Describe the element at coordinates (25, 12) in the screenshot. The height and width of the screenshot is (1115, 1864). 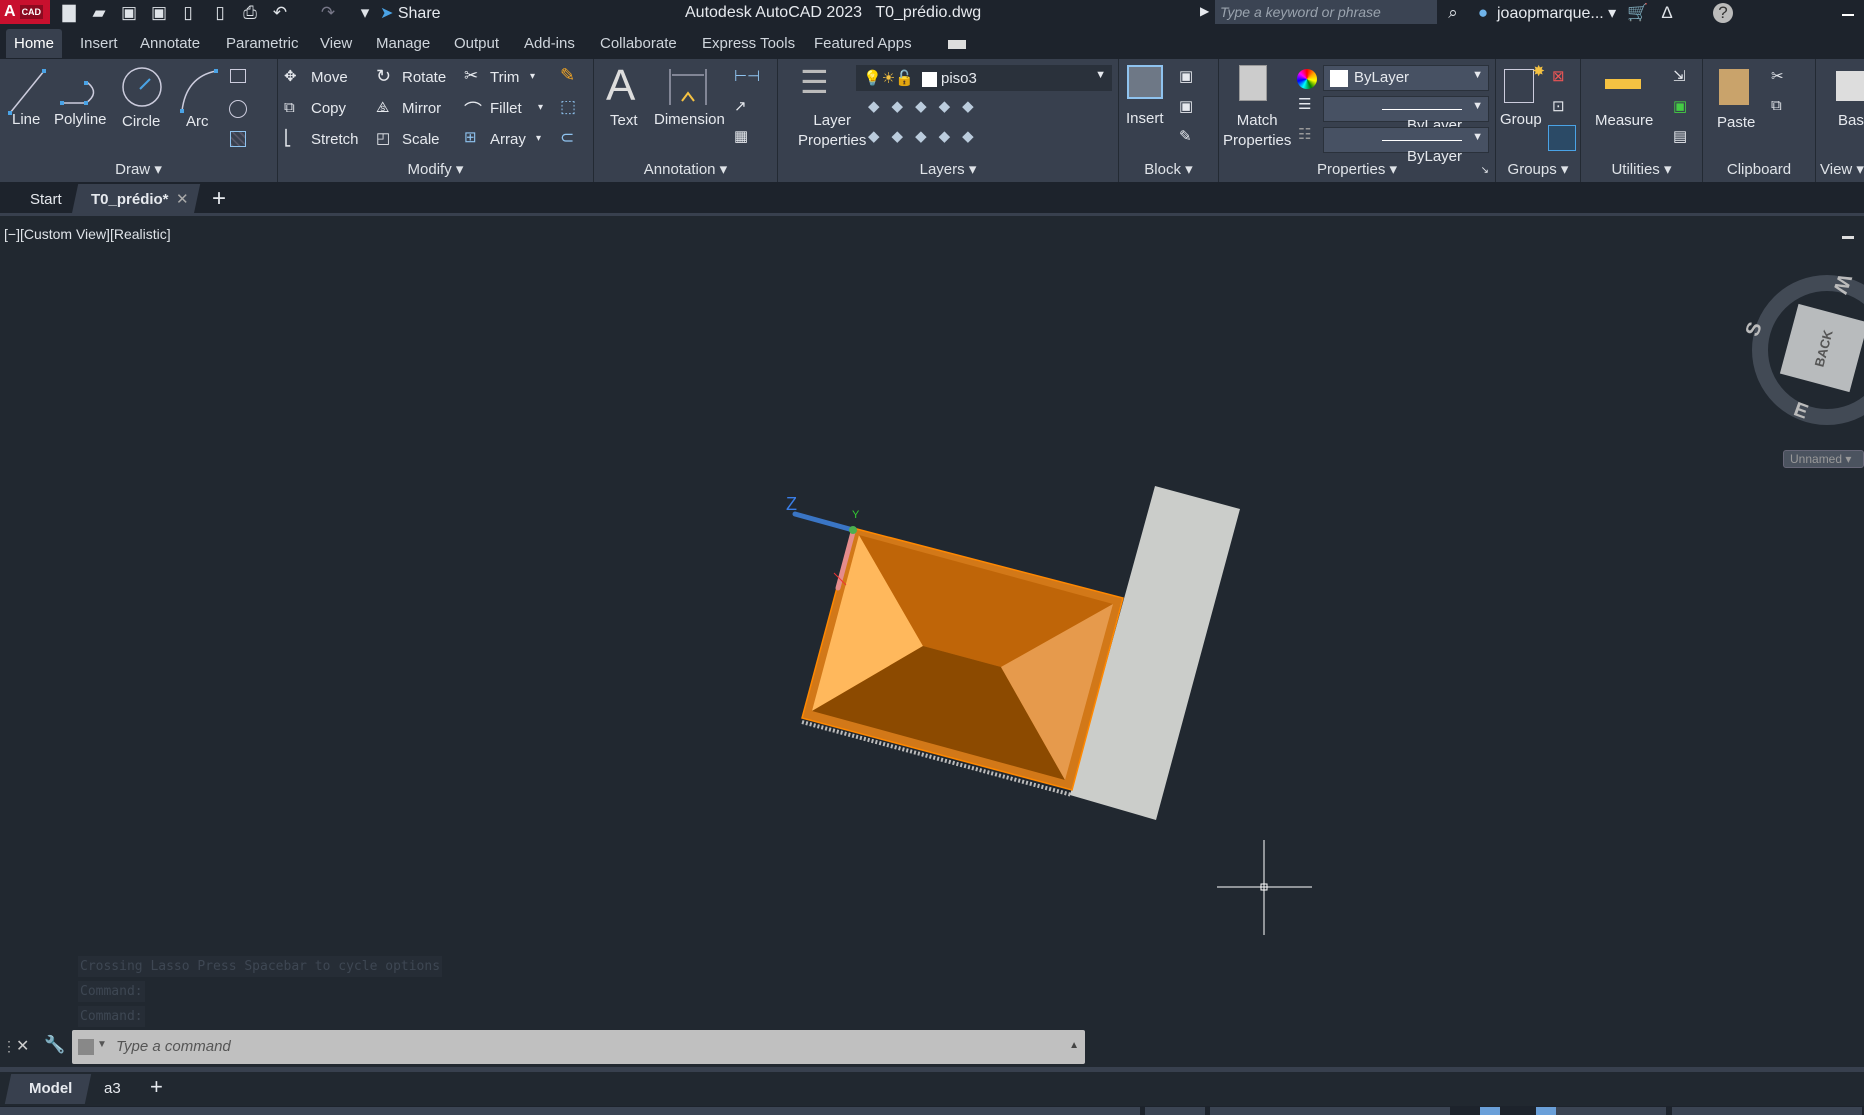
I see `app-logo: A CAD` at that location.